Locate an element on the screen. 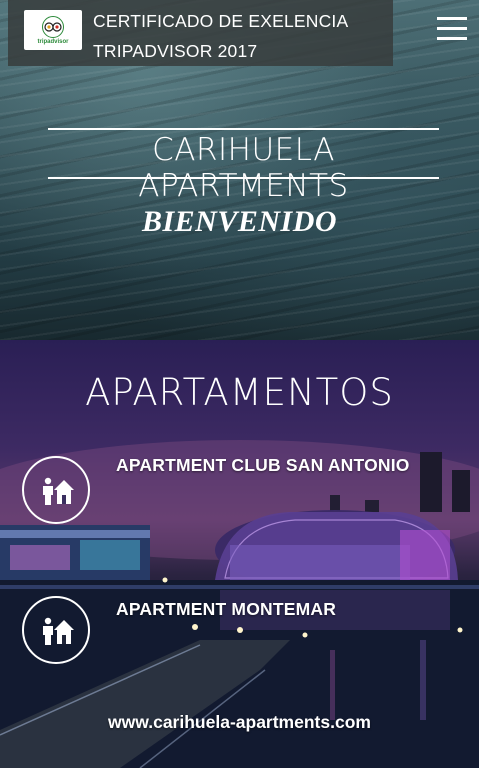  welcome-heading: BIENVENIDO is located at coordinates (239, 221).